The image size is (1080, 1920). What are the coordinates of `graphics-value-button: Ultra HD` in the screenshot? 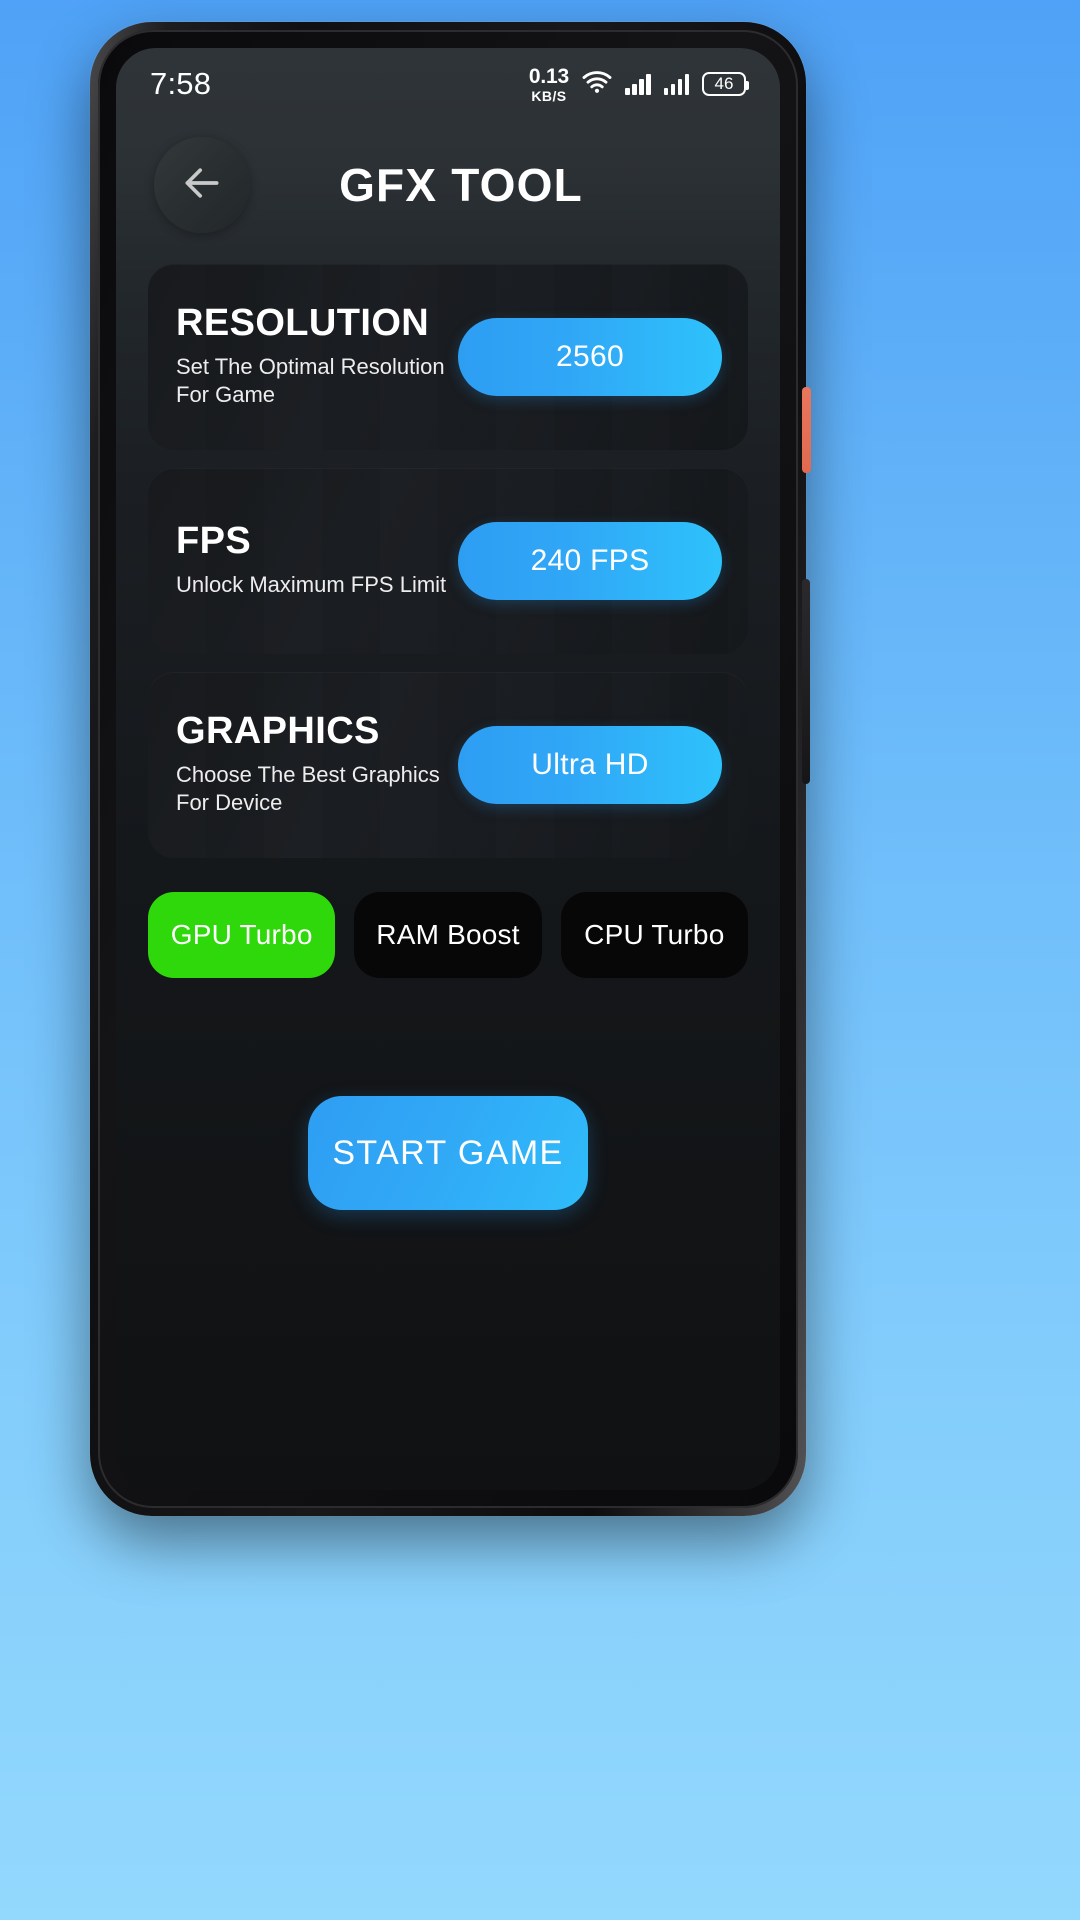 It's located at (590, 765).